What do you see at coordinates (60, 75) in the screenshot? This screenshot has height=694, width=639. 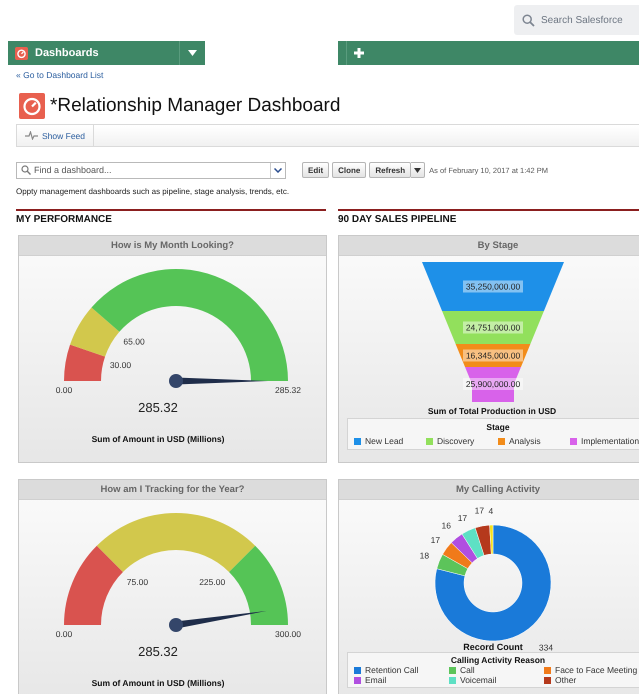 I see `back-link: « Go to Dashboard List` at bounding box center [60, 75].